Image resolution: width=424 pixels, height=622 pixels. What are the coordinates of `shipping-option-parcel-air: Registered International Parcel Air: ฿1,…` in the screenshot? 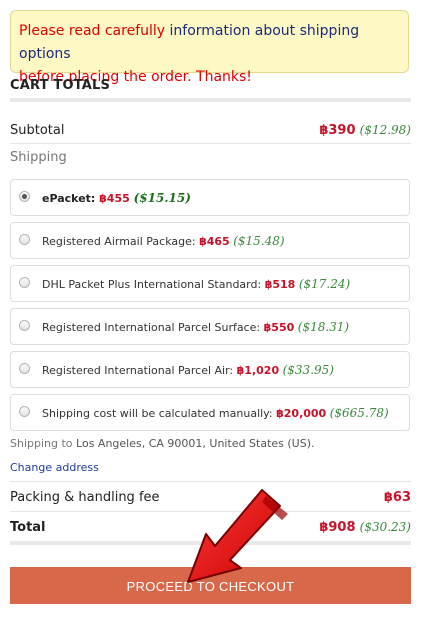 It's located at (210, 369).